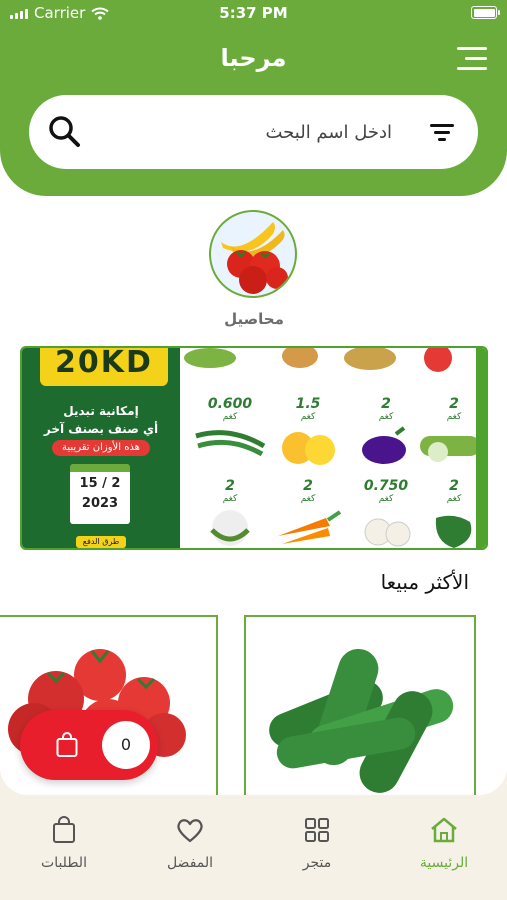 The height and width of the screenshot is (900, 507). I want to click on tab-store: متجر, so click(317, 843).